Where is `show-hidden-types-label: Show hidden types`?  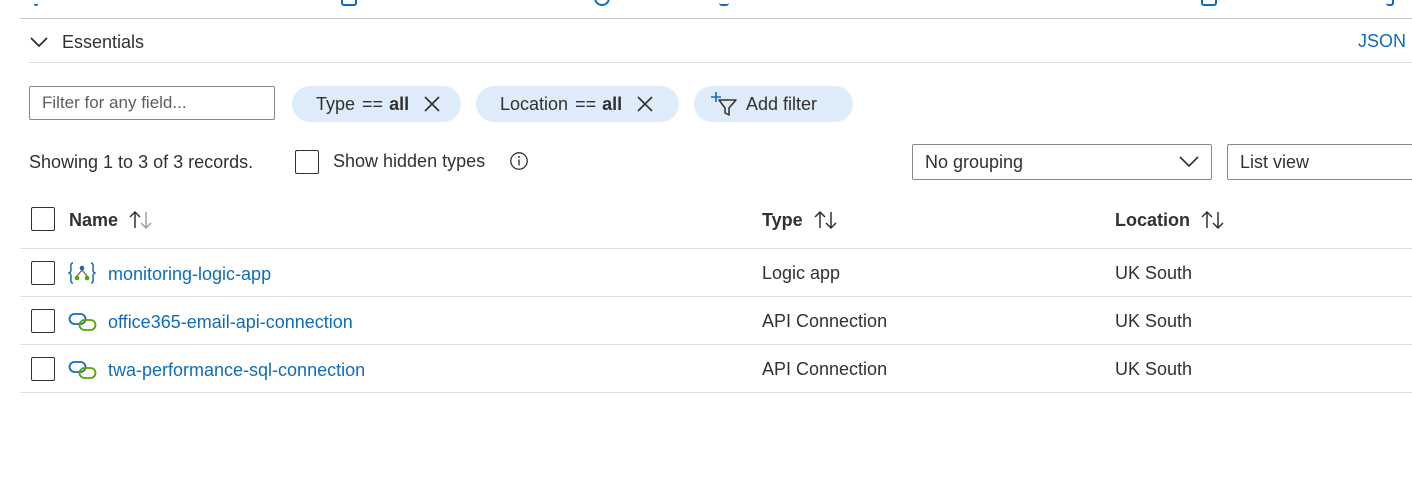
show-hidden-types-label: Show hidden types is located at coordinates (409, 161).